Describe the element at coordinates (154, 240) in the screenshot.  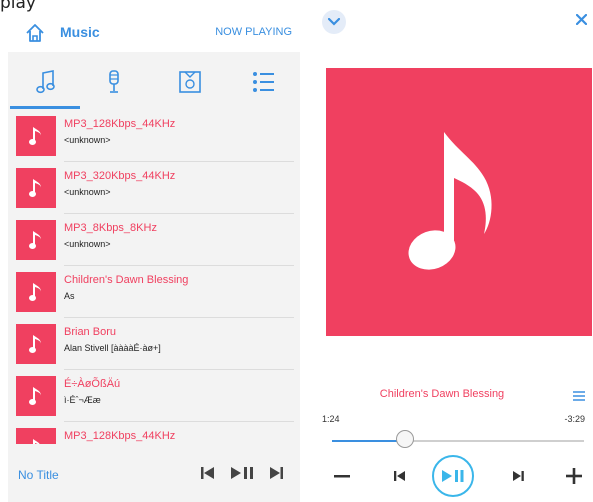
I see `song-row: MP3_8Kbps_8KHz <unknown>` at that location.